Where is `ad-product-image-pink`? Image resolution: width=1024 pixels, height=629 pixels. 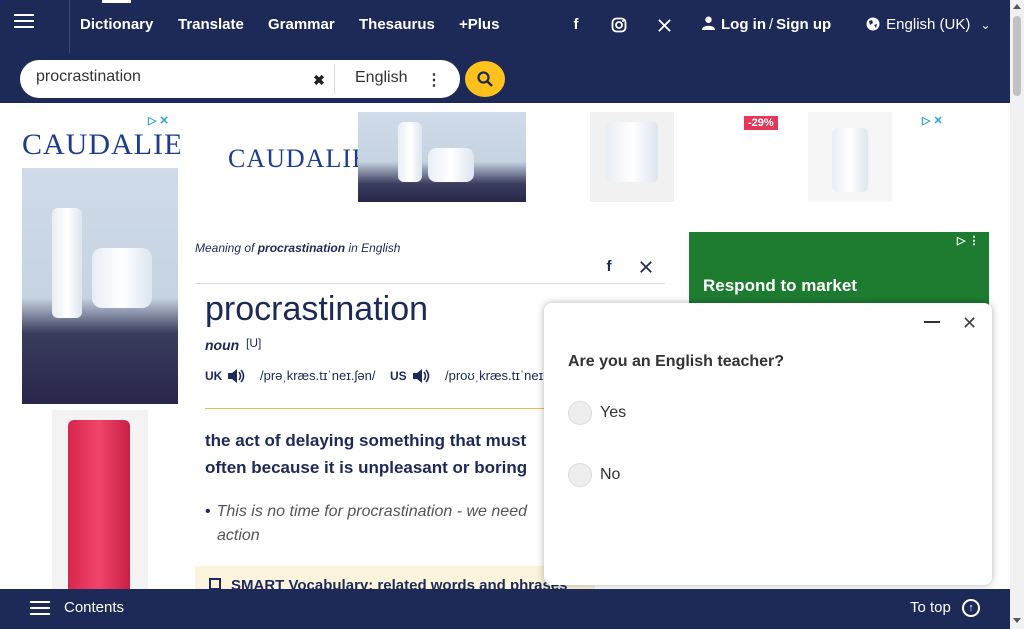
ad-product-image-pink is located at coordinates (100, 501).